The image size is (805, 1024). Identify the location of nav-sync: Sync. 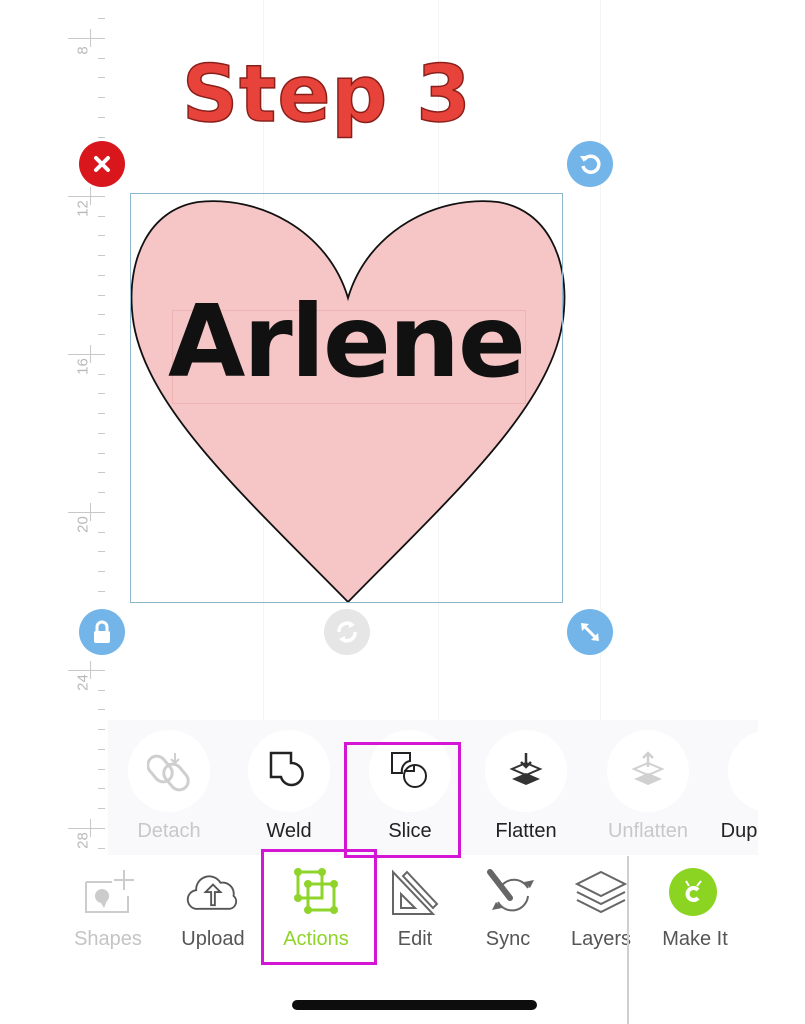
(505, 908).